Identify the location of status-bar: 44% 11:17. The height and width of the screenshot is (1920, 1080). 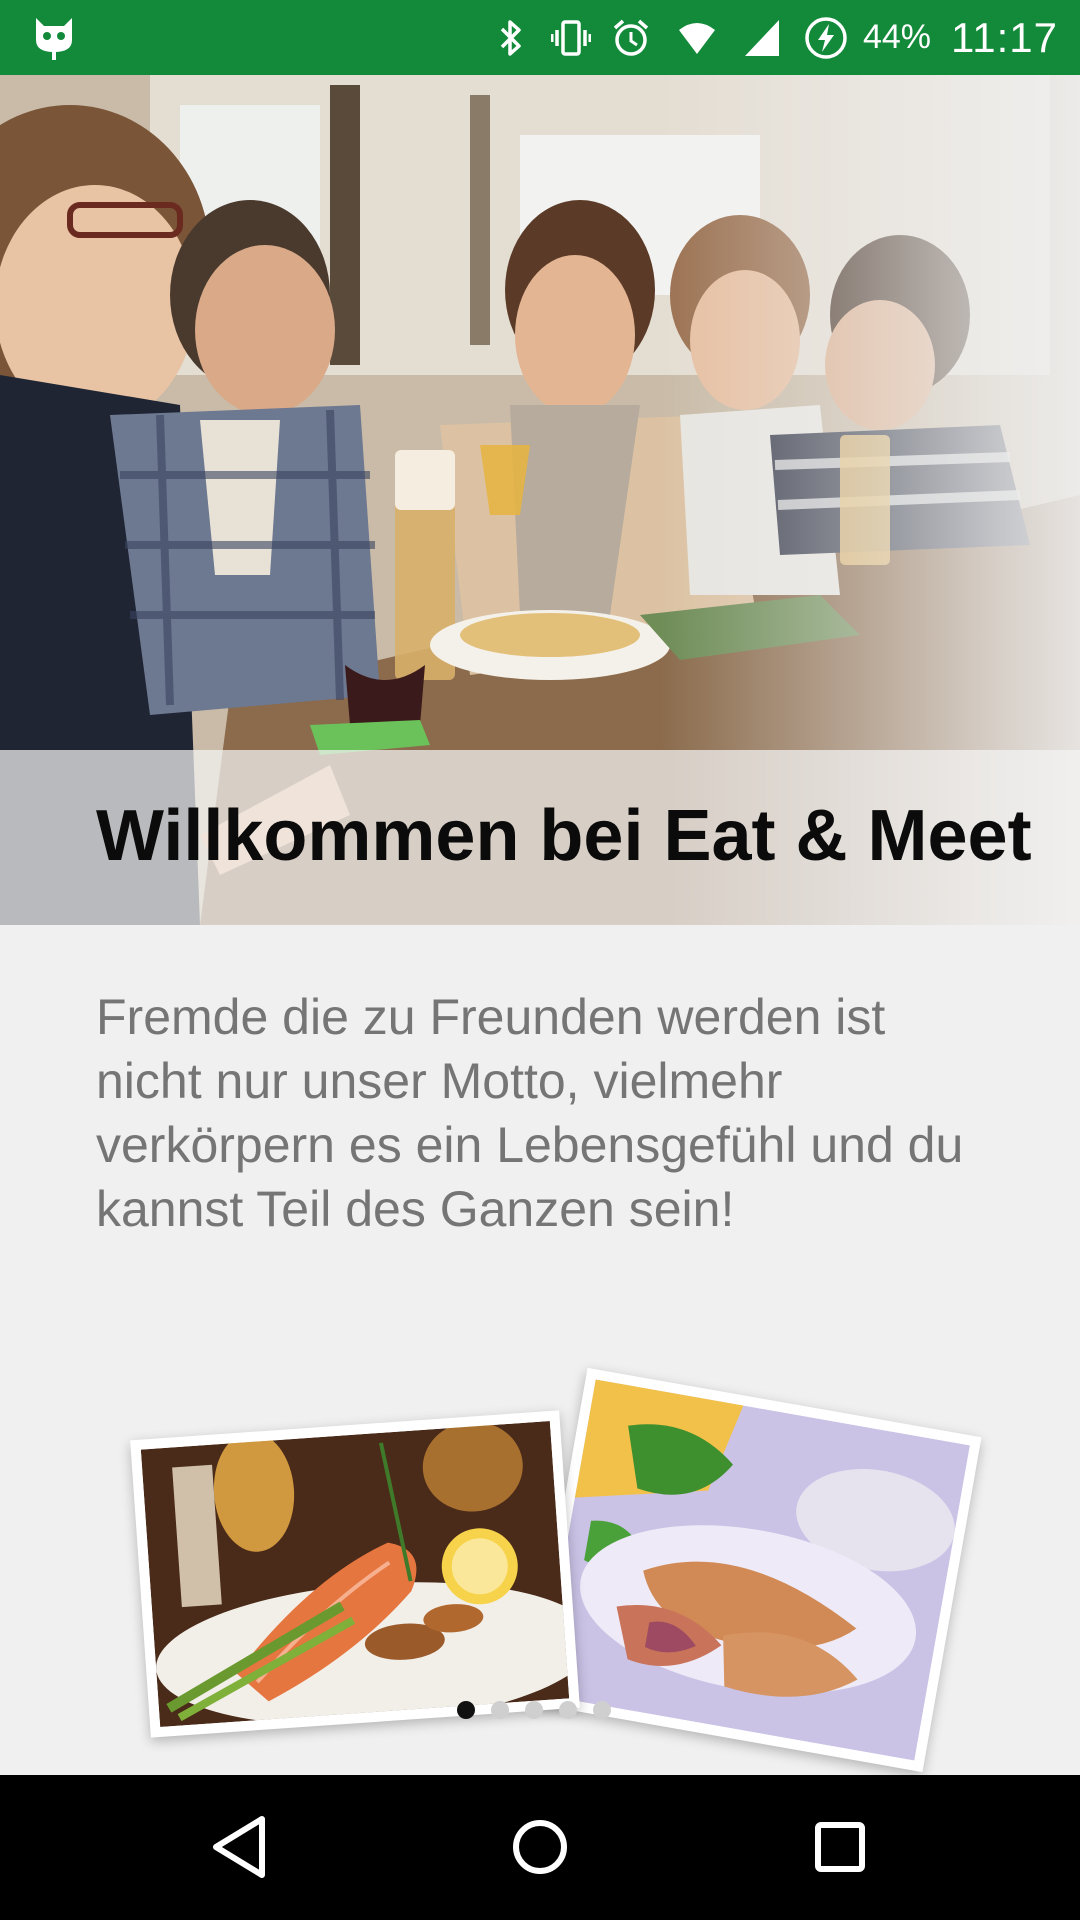
(540, 37).